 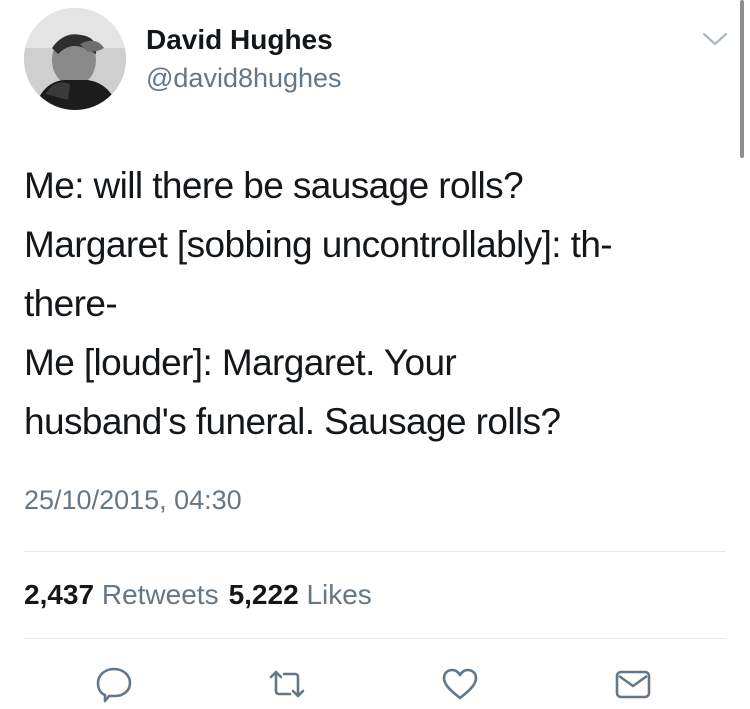 I want to click on user-handle: @david8hughes, so click(x=244, y=78).